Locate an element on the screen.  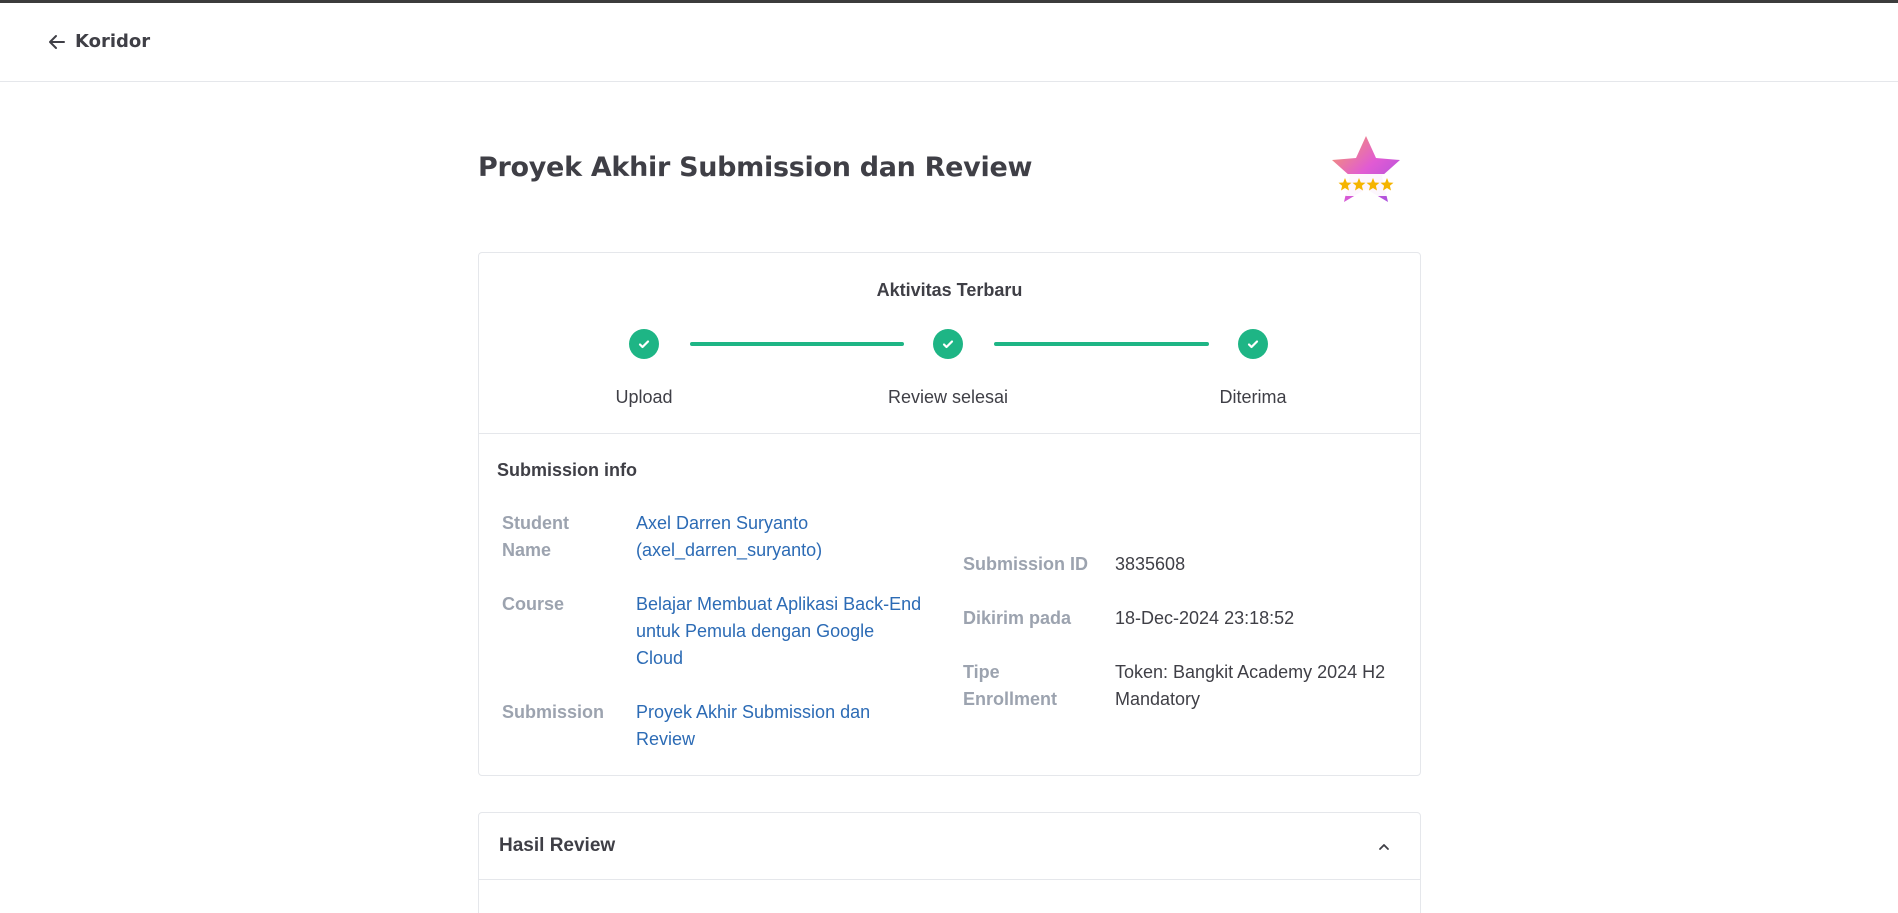
student-name-line: Axel Darren Suryanto is located at coordinates (722, 523).